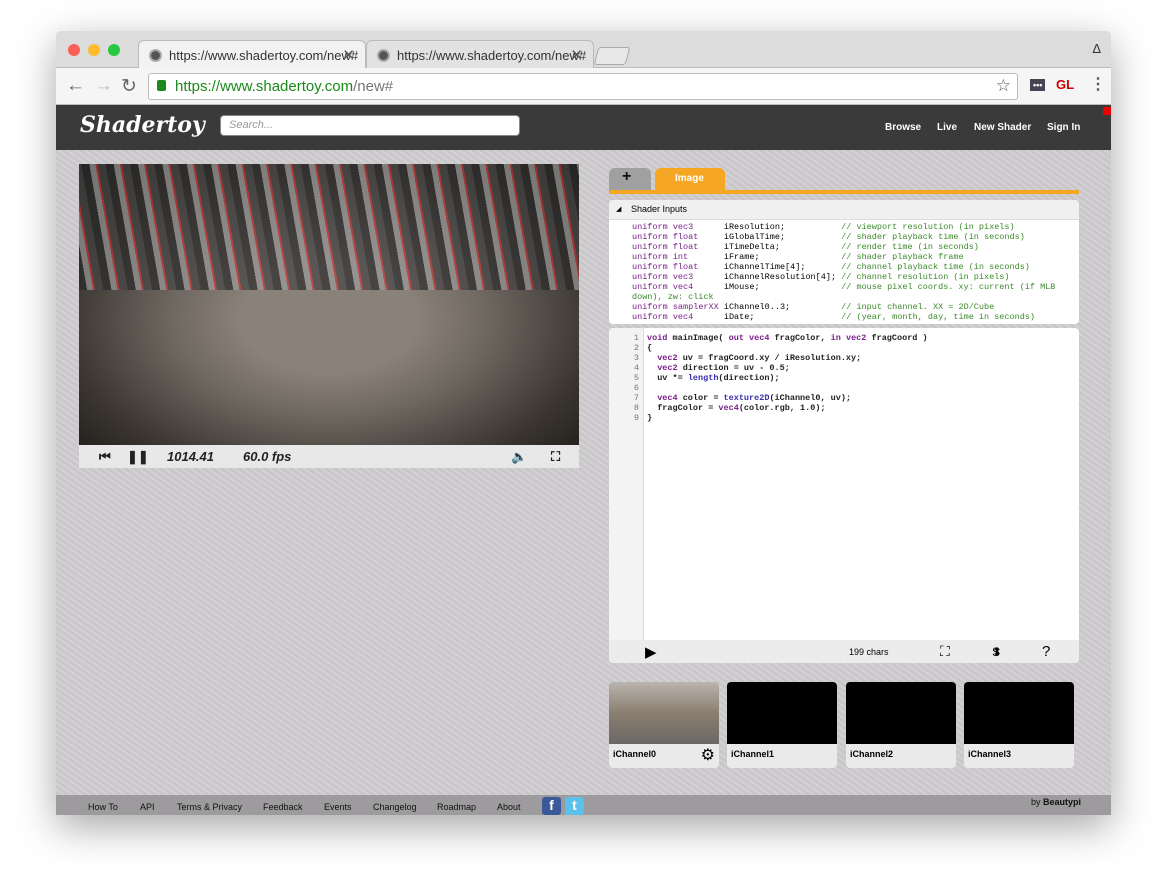 Image resolution: width=1167 pixels, height=896 pixels. Describe the element at coordinates (945, 651) in the screenshot. I see `editor-fullscreen-icon: ⛶` at that location.